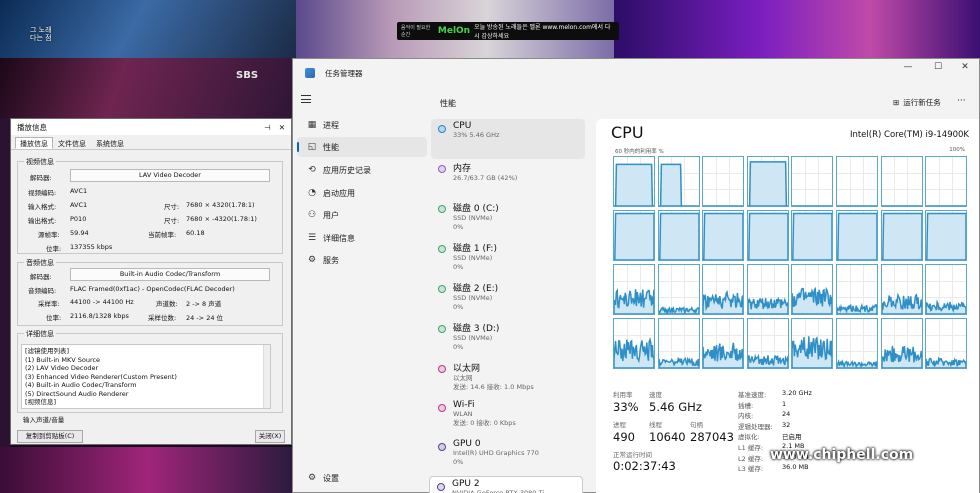 The width and height of the screenshot is (980, 493). What do you see at coordinates (41, 402) in the screenshot?
I see `filter-line: [视频信息]` at bounding box center [41, 402].